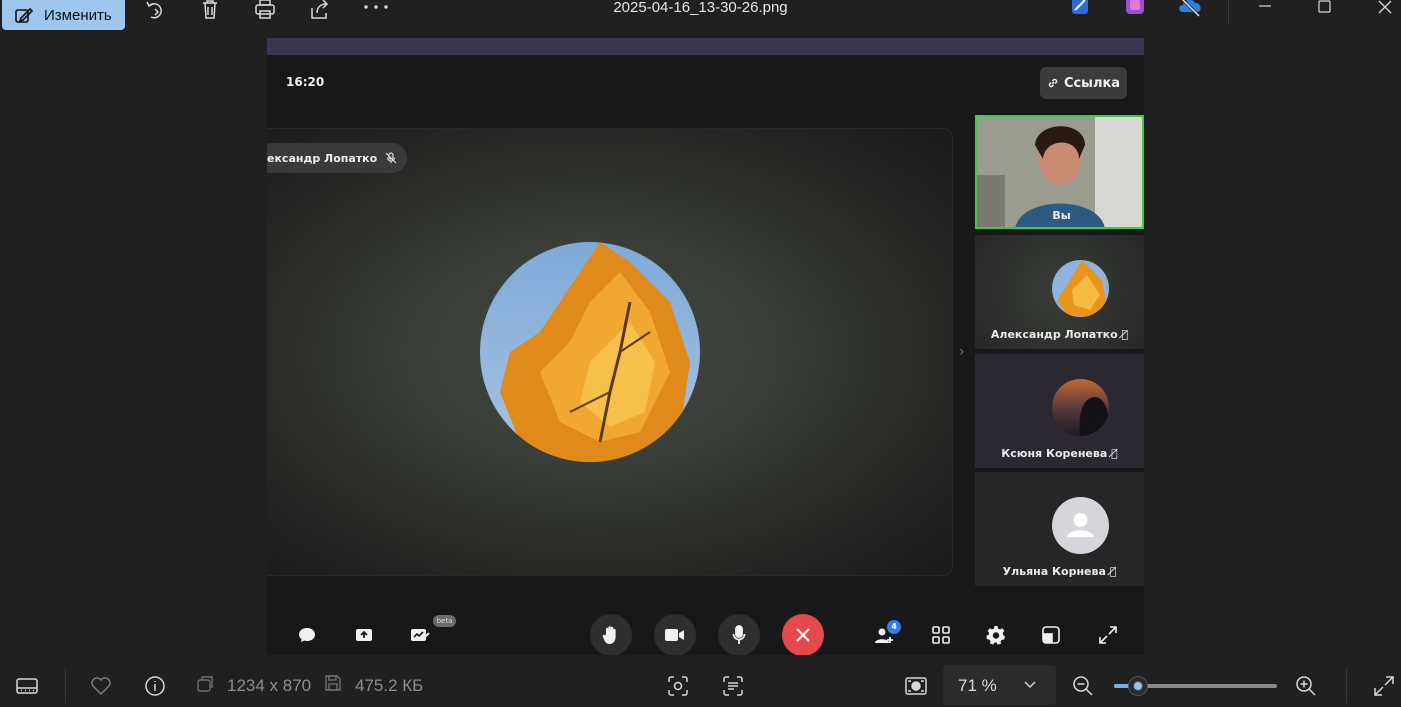  Describe the element at coordinates (269, 685) in the screenshot. I see `image-dimensions: 1234 x 870` at that location.